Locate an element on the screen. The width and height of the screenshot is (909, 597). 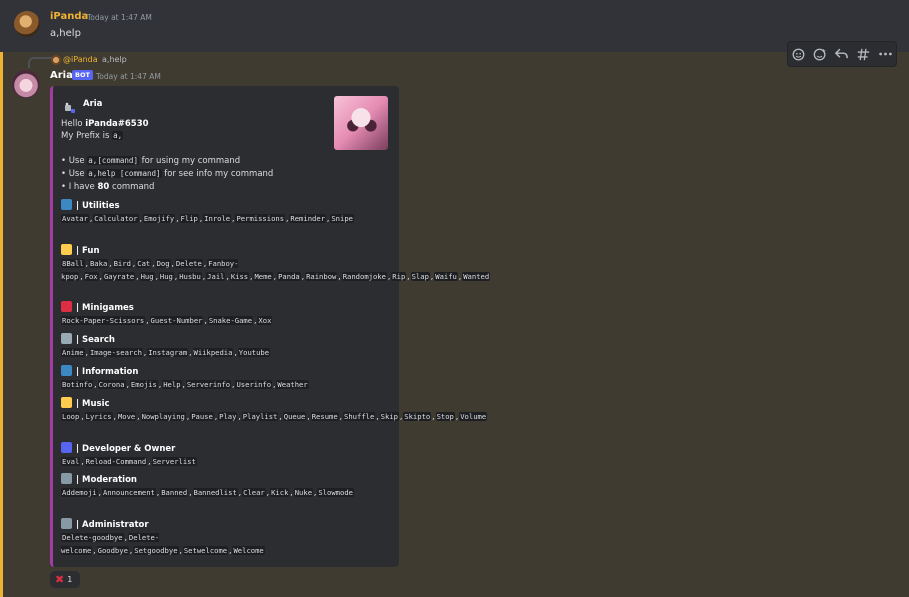
section-title-text: | Minigames is located at coordinates (104, 308).